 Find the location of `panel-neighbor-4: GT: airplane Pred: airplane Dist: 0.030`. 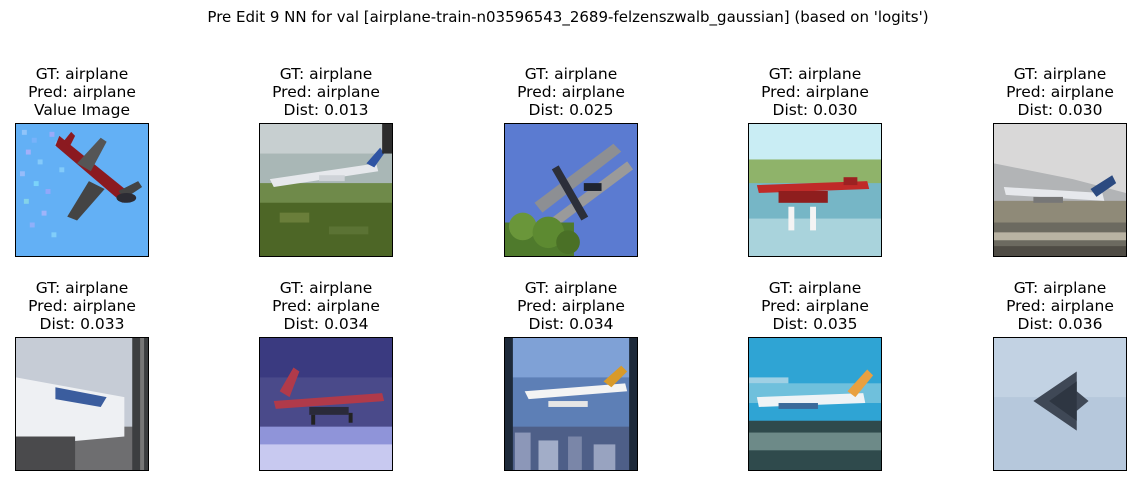

panel-neighbor-4: GT: airplane Pred: airplane Dist: 0.030 is located at coordinates (1058, 92).